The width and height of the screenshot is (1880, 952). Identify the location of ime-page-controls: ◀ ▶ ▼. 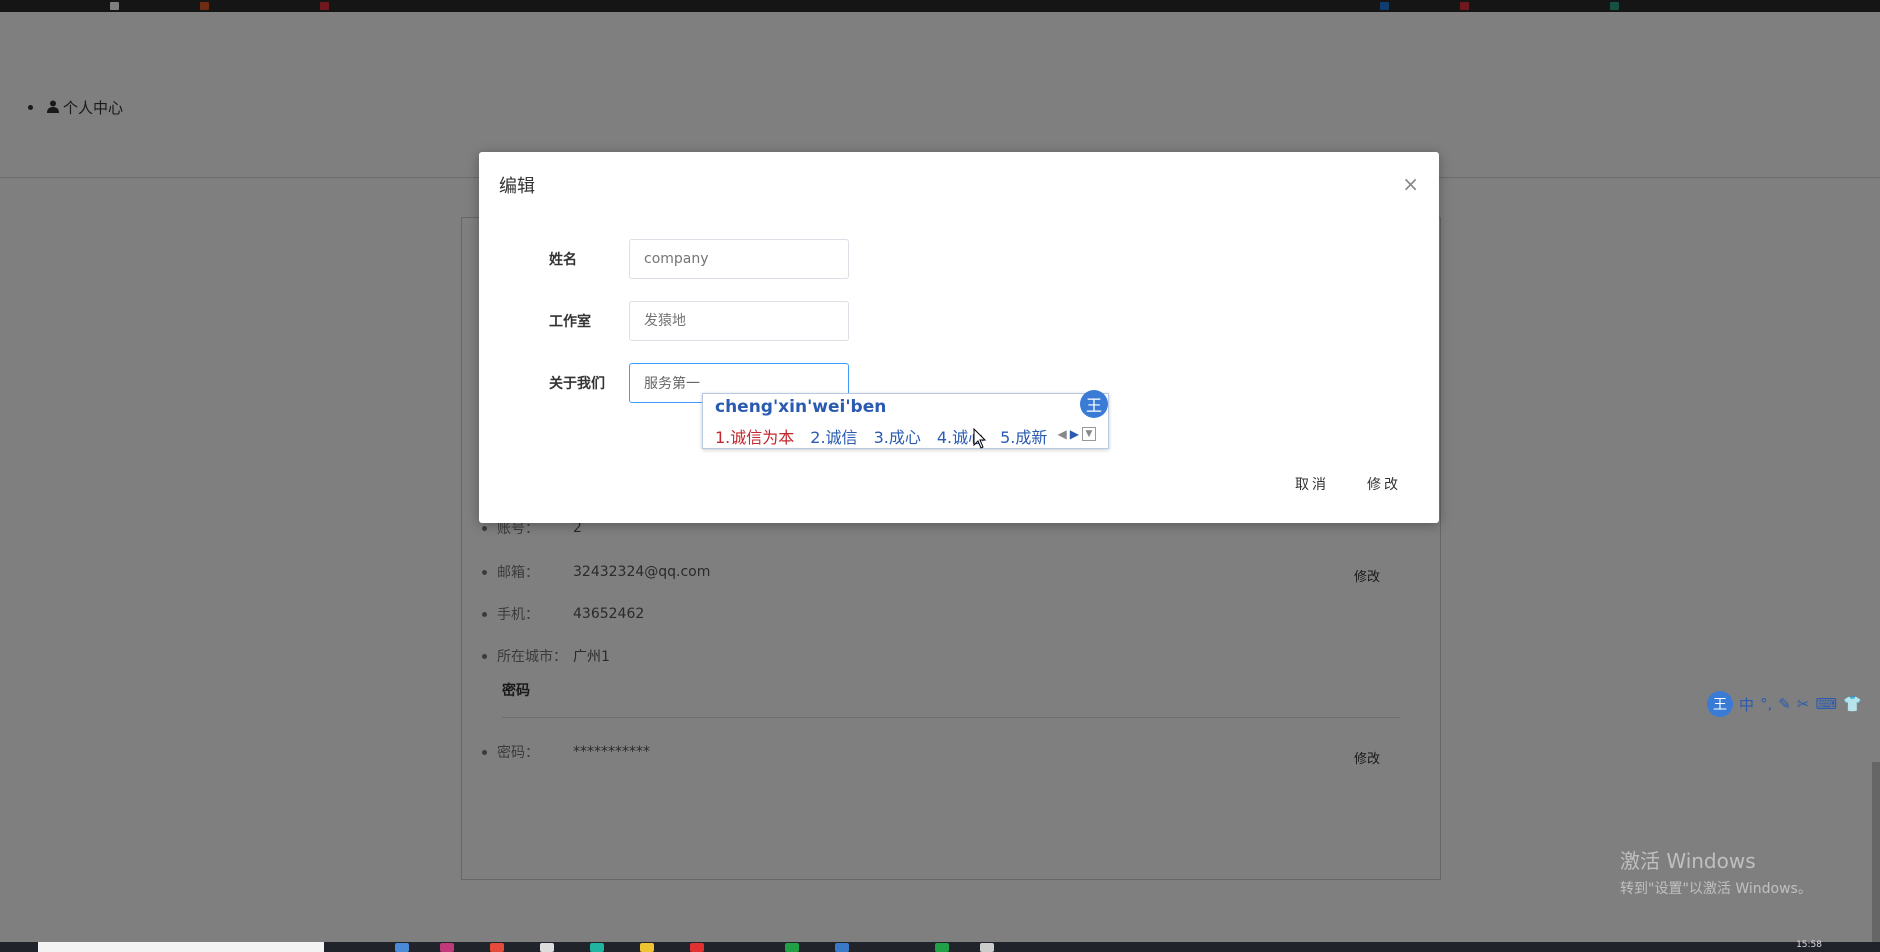
(1077, 434).